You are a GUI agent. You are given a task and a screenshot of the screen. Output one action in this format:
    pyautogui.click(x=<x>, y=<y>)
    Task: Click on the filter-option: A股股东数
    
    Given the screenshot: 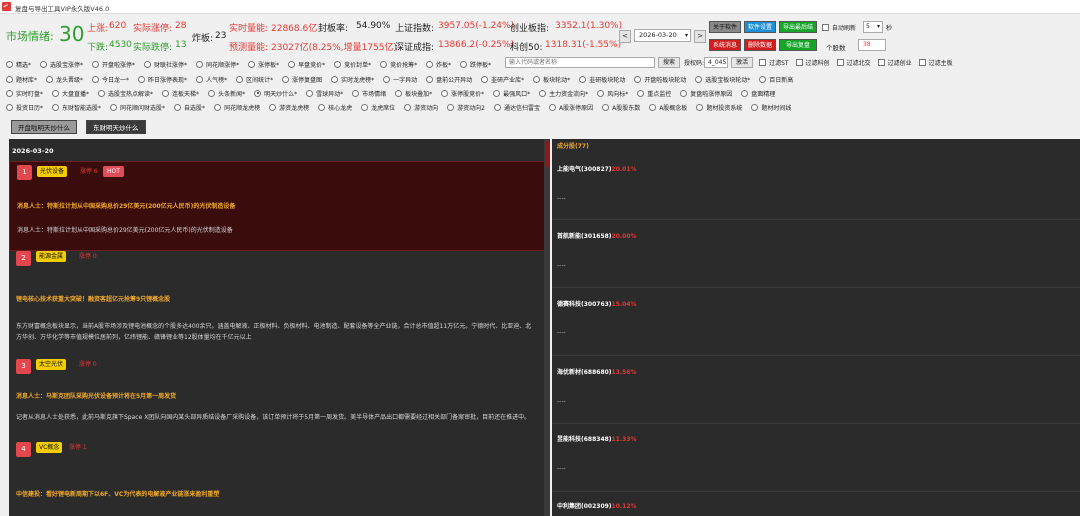 What is the action you would take?
    pyautogui.click(x=621, y=107)
    